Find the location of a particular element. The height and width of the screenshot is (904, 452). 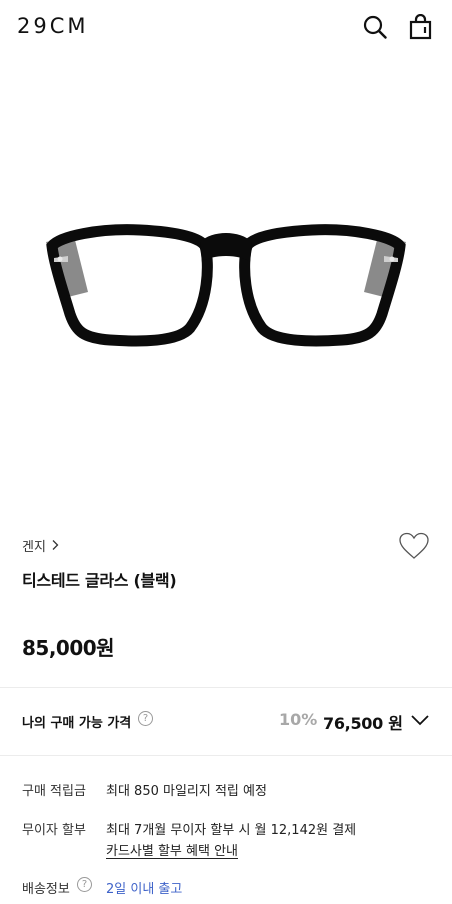

heart-outline-icon is located at coordinates (414, 545).